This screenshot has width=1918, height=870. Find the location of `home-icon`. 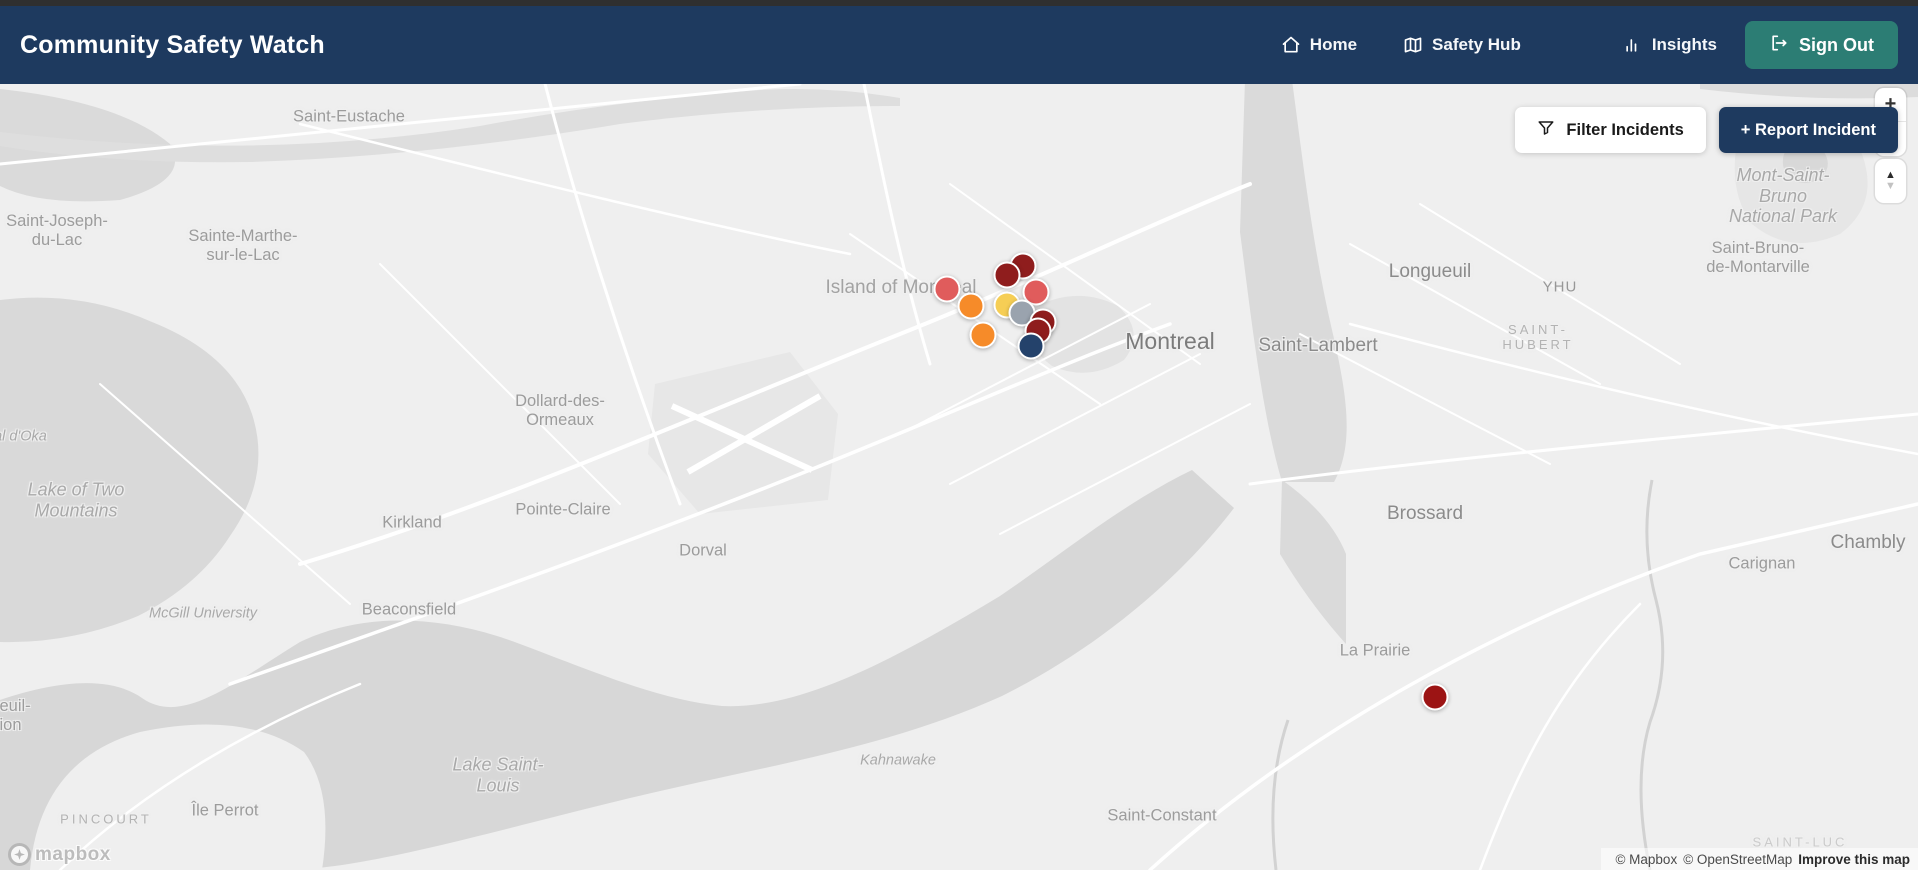

home-icon is located at coordinates (1291, 45).